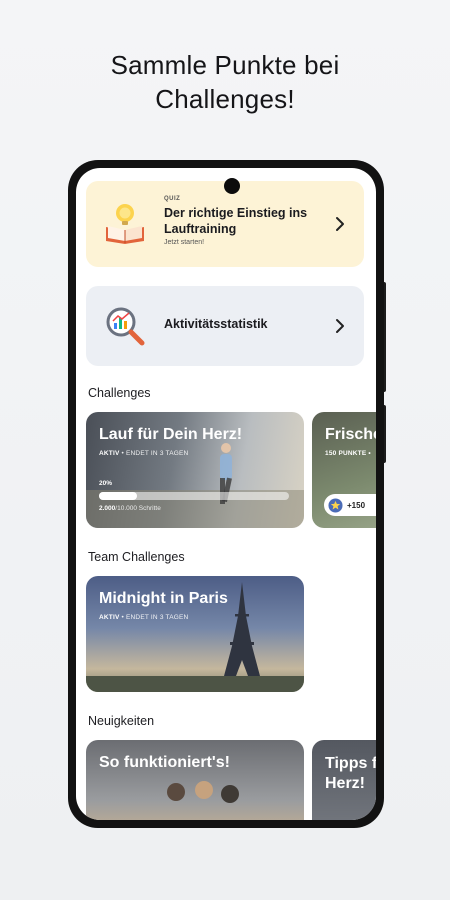  Describe the element at coordinates (184, 242) in the screenshot. I see `quiz-cta: Jetzt starten!` at that location.